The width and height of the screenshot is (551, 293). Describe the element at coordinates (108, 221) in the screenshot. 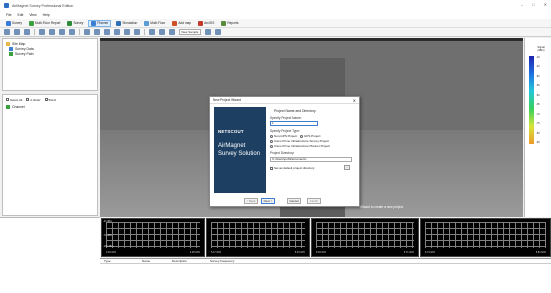

I see `scope-y-label: -30 dBm` at that location.